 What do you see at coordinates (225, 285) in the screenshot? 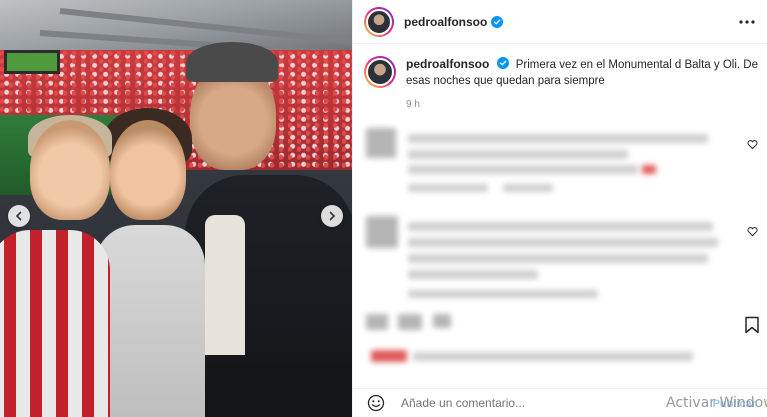
I see `man-shirt` at bounding box center [225, 285].